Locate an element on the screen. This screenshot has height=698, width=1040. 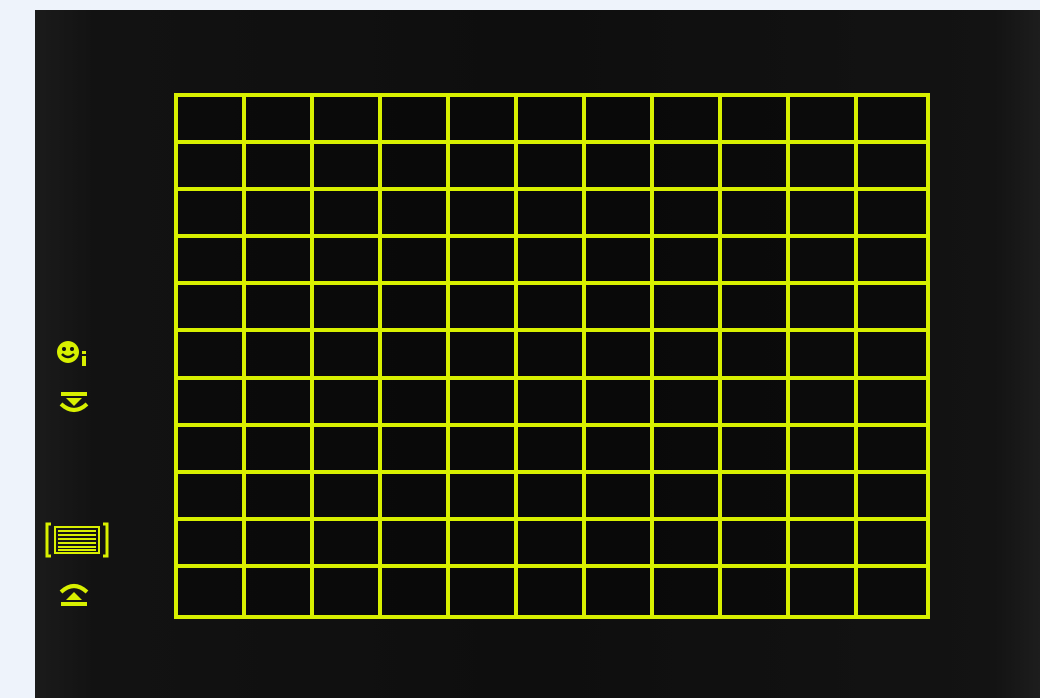
dial-up-icon is located at coordinates (75, 593).